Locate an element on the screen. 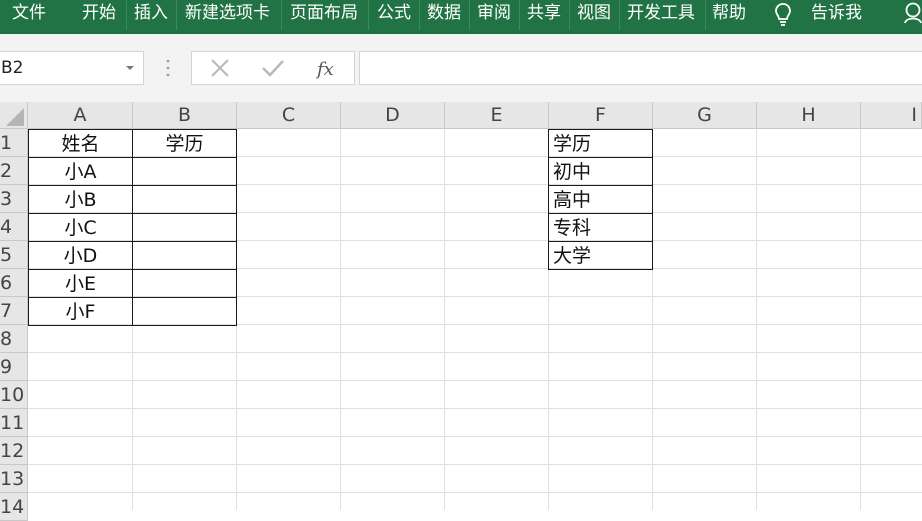 This screenshot has width=922, height=521. svg-text: fx is located at coordinates (324, 69).